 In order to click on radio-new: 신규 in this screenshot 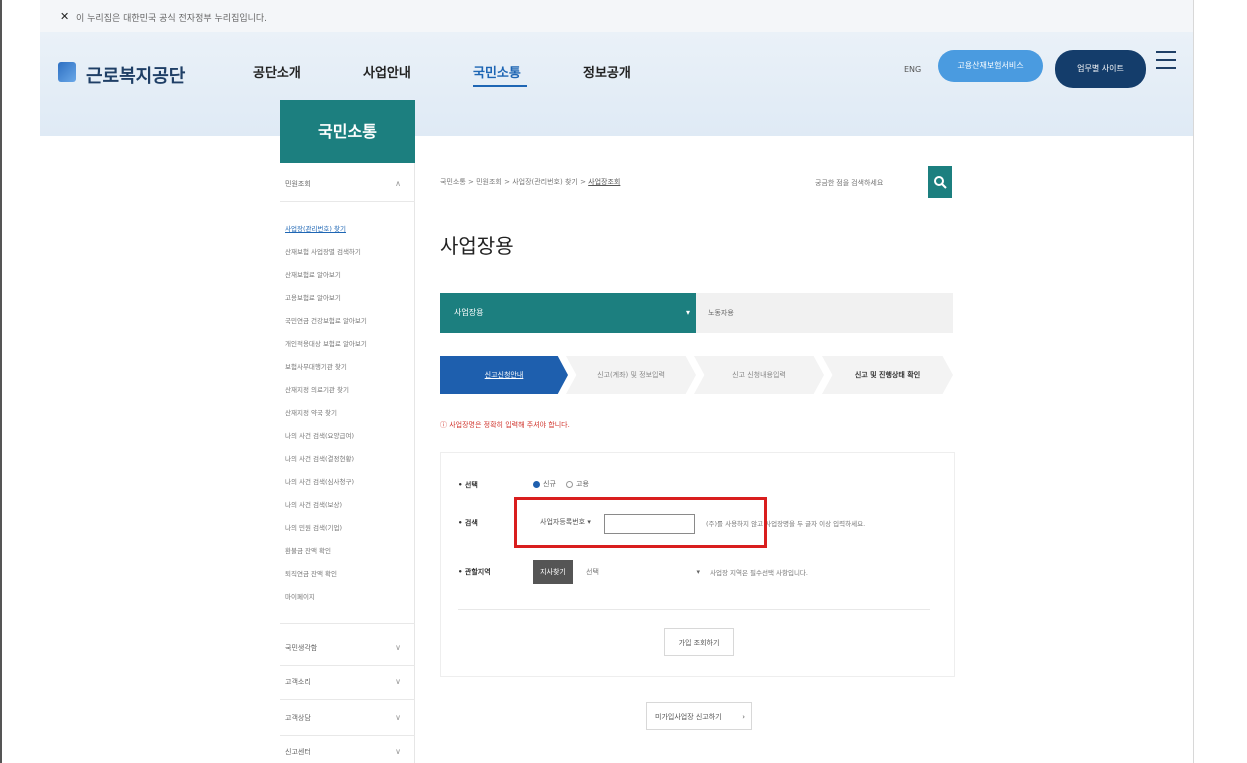, I will do `click(544, 484)`.